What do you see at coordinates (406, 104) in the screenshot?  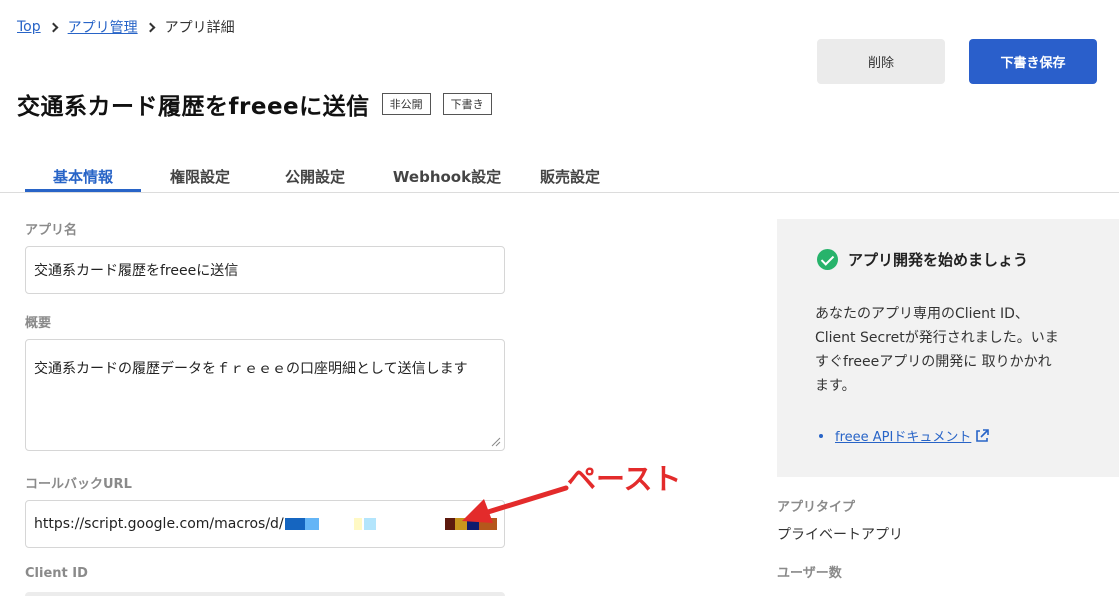 I see `status-badge-private: 非公開` at bounding box center [406, 104].